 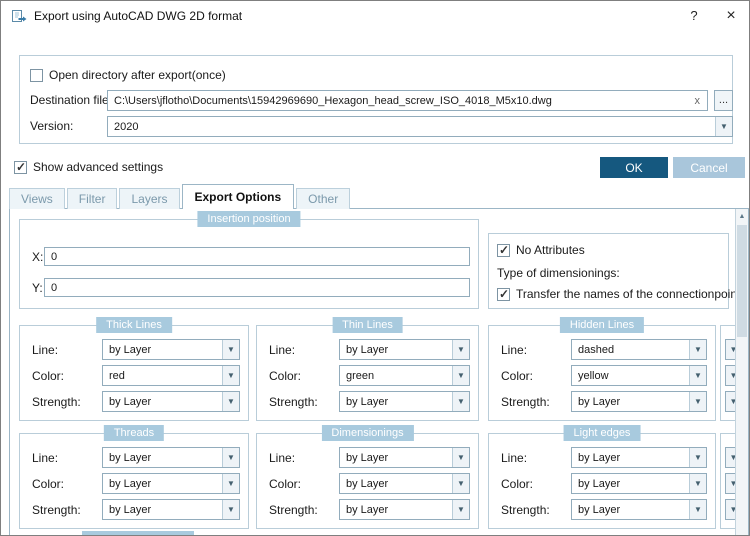 I want to click on destination-label: Destination file:, so click(x=71, y=100).